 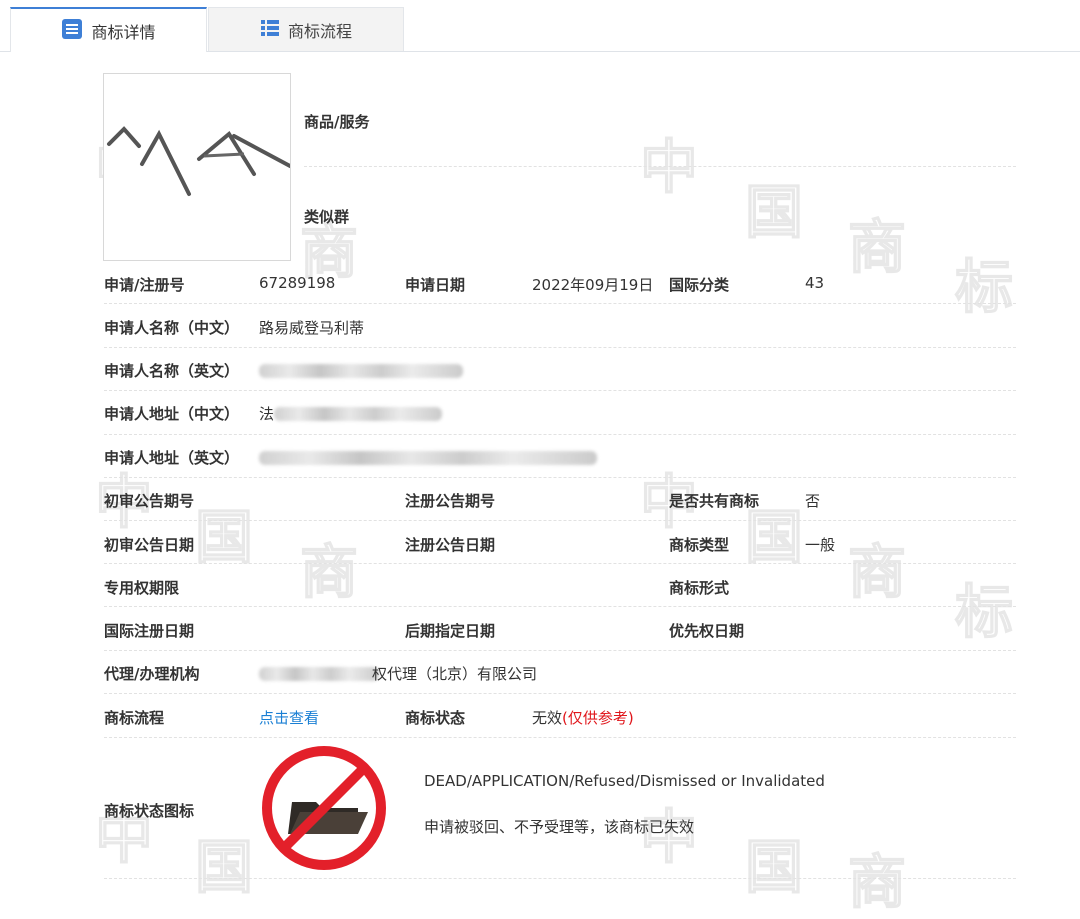 I want to click on exclusive-term-label: 专用权期限, so click(x=142, y=588).